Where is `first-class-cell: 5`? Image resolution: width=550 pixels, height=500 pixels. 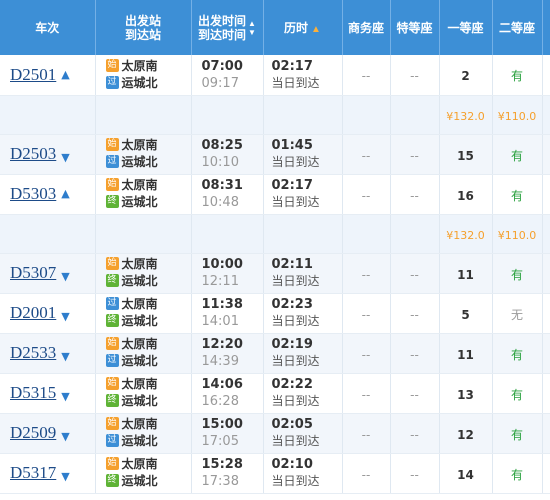
first-class-cell: 5 is located at coordinates (466, 313).